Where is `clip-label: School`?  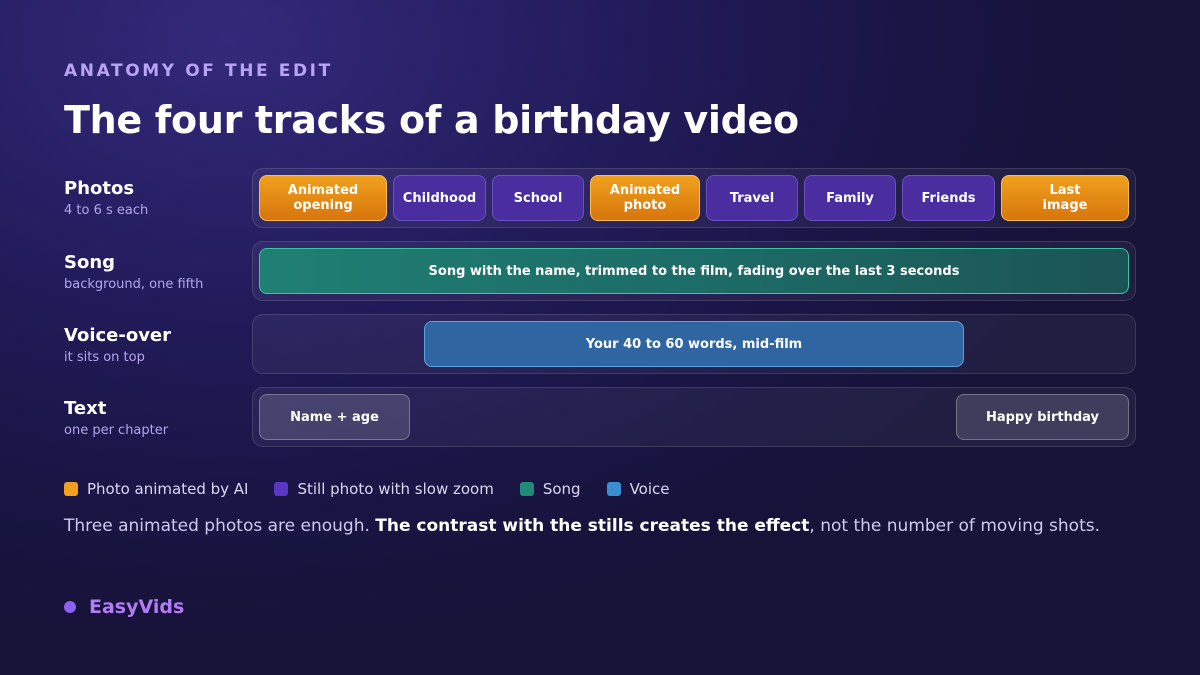
clip-label: School is located at coordinates (538, 198).